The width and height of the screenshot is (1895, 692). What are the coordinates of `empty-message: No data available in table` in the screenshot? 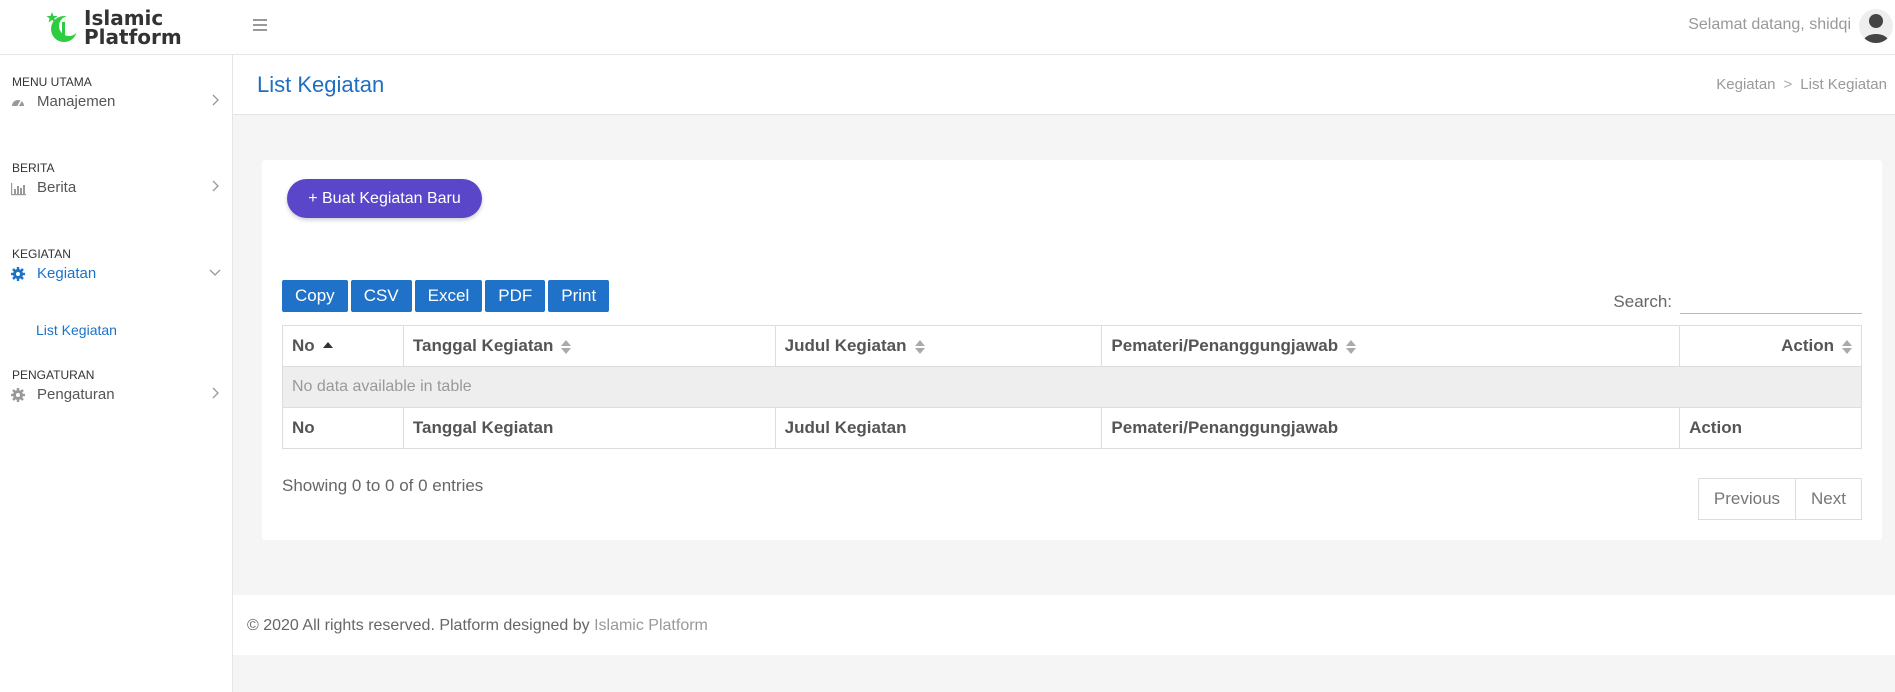 It's located at (1072, 387).